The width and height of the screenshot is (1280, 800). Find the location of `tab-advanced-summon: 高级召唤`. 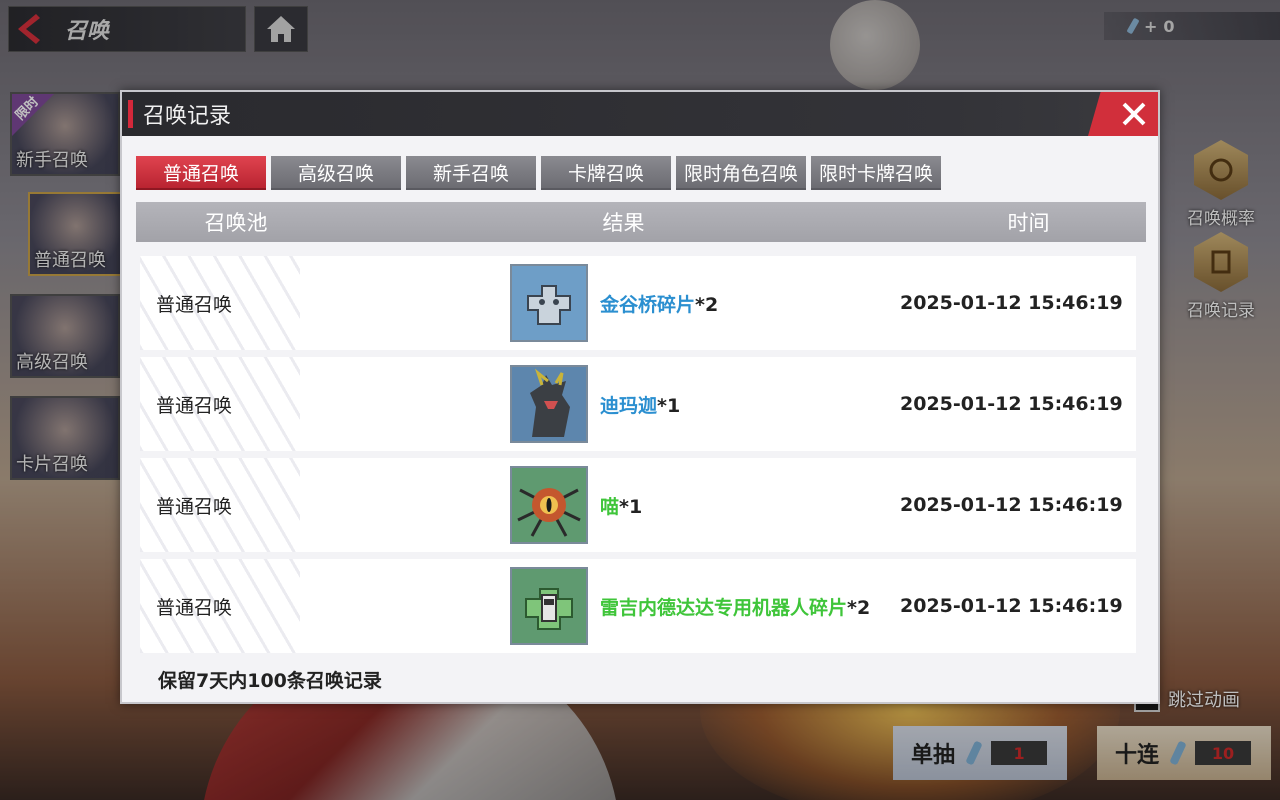

tab-advanced-summon: 高级召唤 is located at coordinates (336, 173).